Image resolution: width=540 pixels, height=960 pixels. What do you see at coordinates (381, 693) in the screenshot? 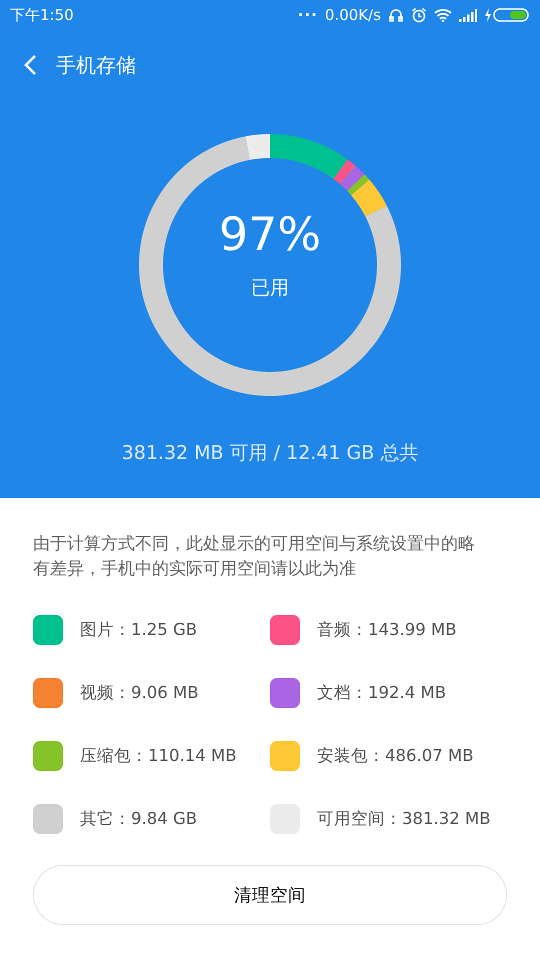
I see `category-label: 文档：192.4 MB` at bounding box center [381, 693].